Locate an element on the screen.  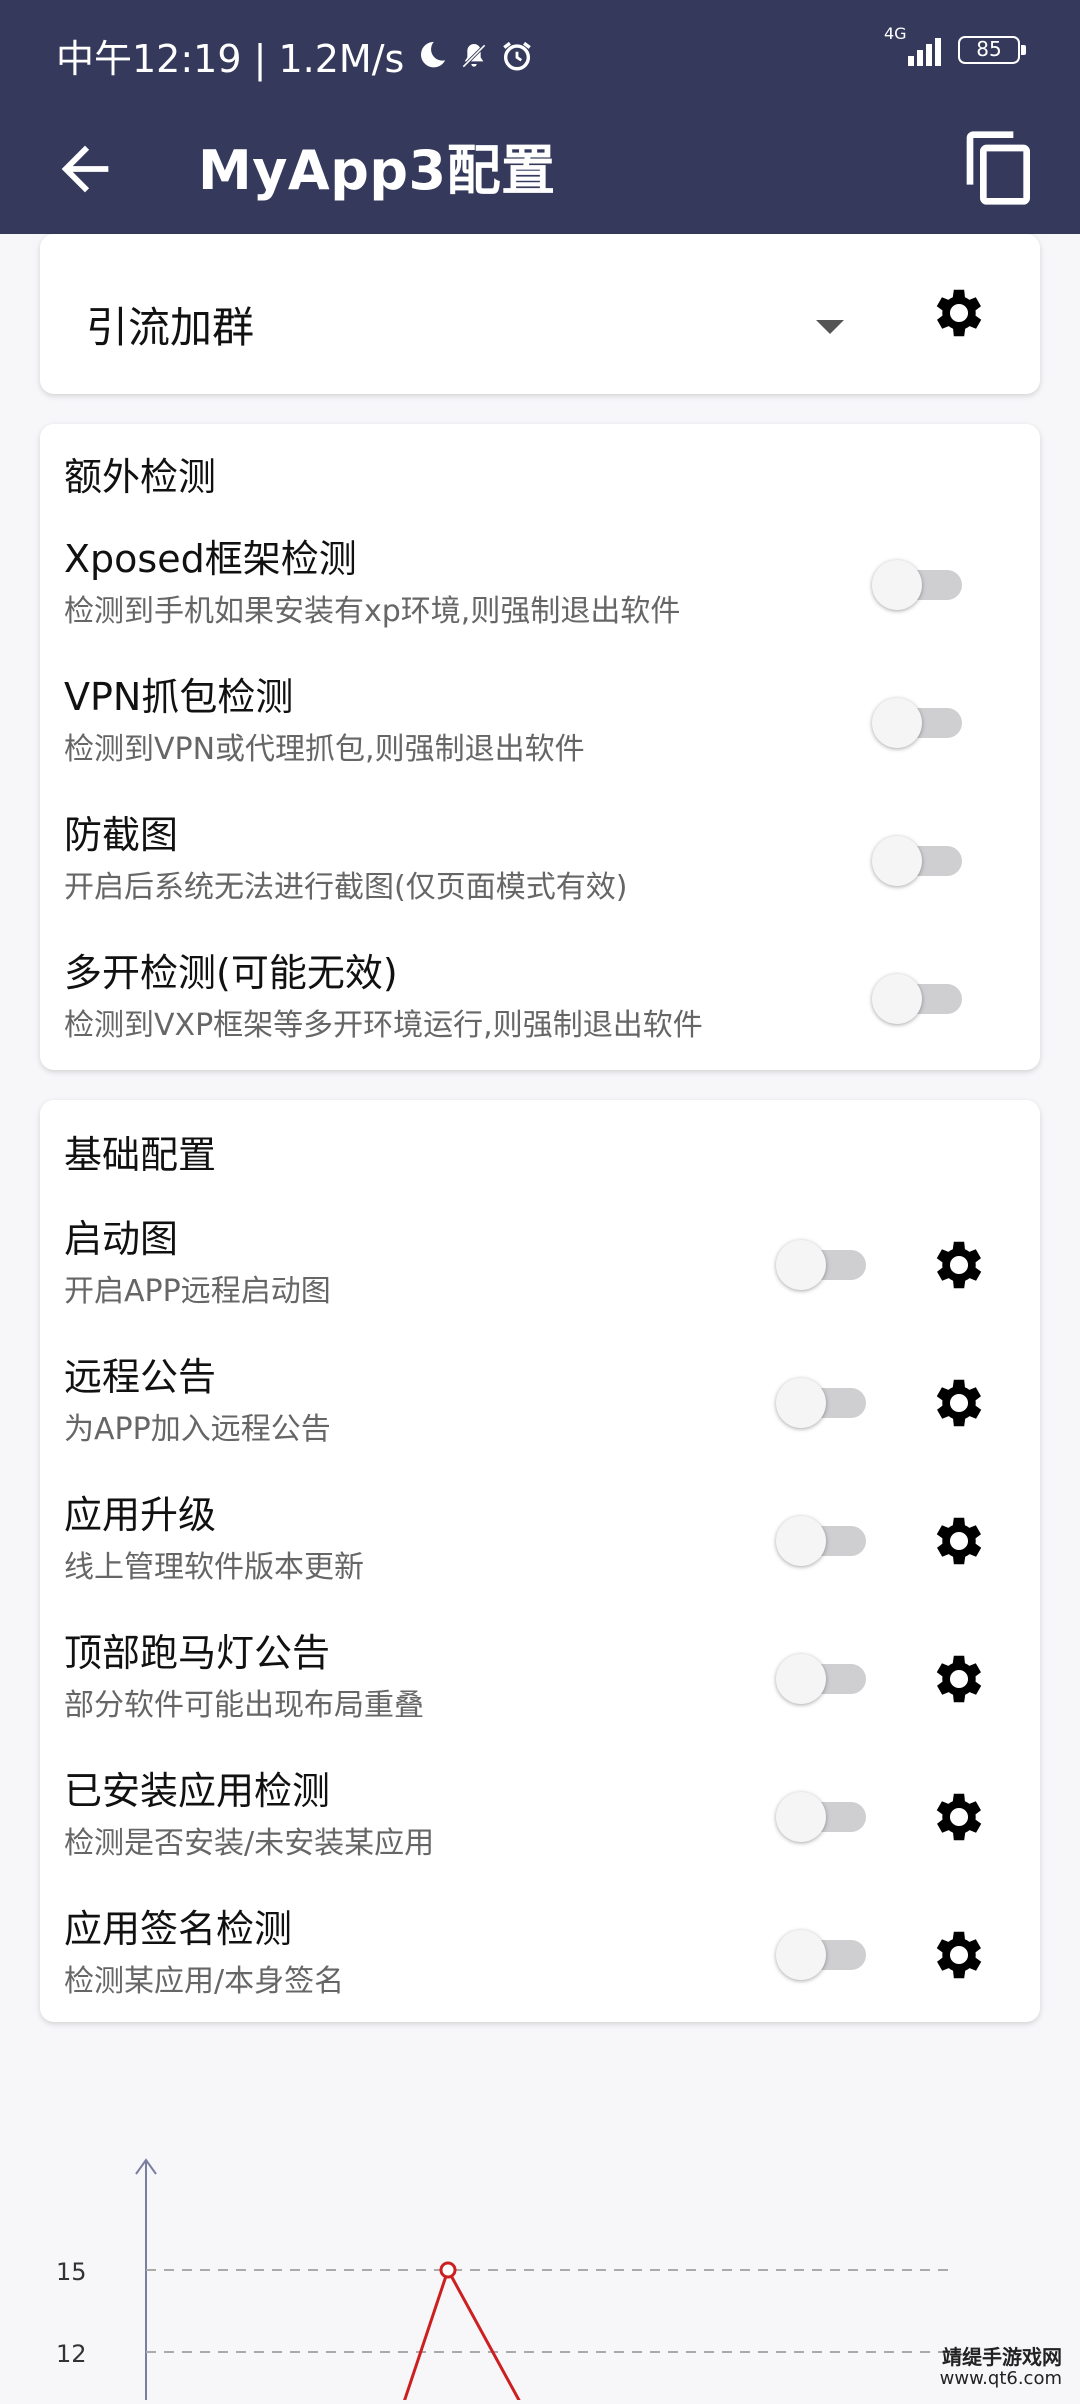
setting-row-installed-check: 已安装应用检测 检测是否安装/未安装某应用 is located at coordinates (540, 1820).